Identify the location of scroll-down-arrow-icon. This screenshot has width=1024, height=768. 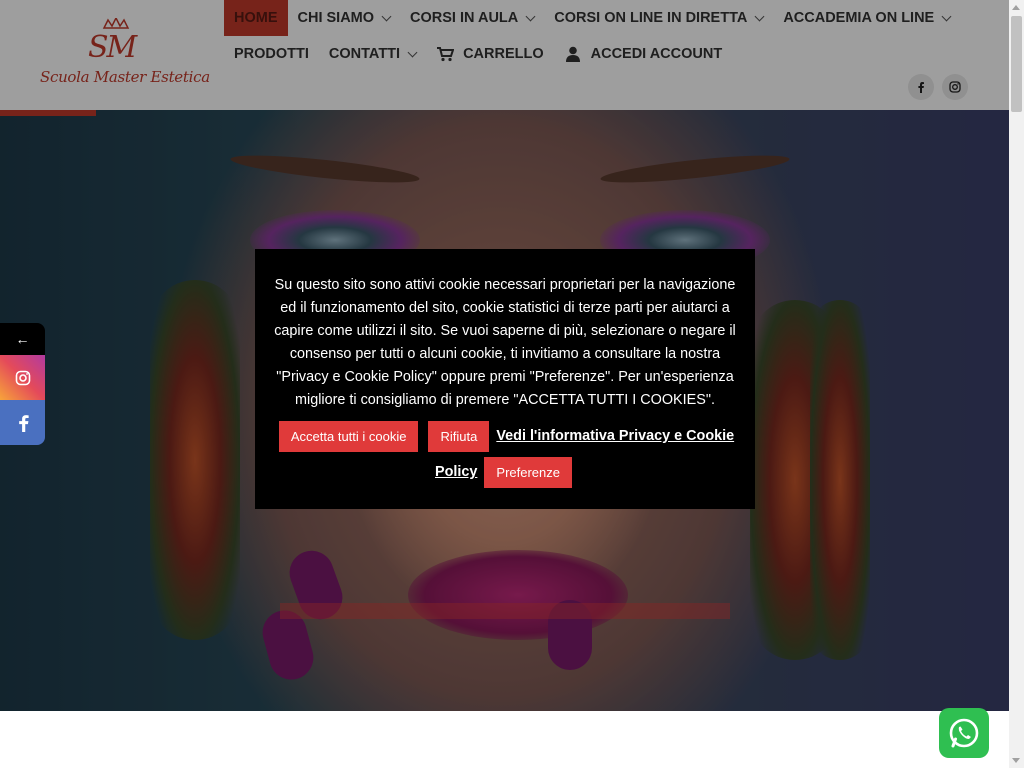
(1016, 760).